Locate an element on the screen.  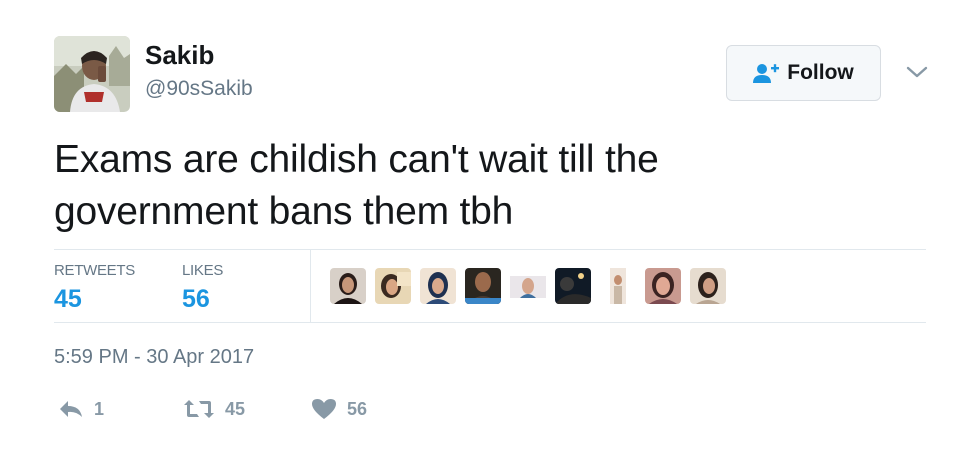
retweets-stat: RETWEETS 45 is located at coordinates (94, 288).